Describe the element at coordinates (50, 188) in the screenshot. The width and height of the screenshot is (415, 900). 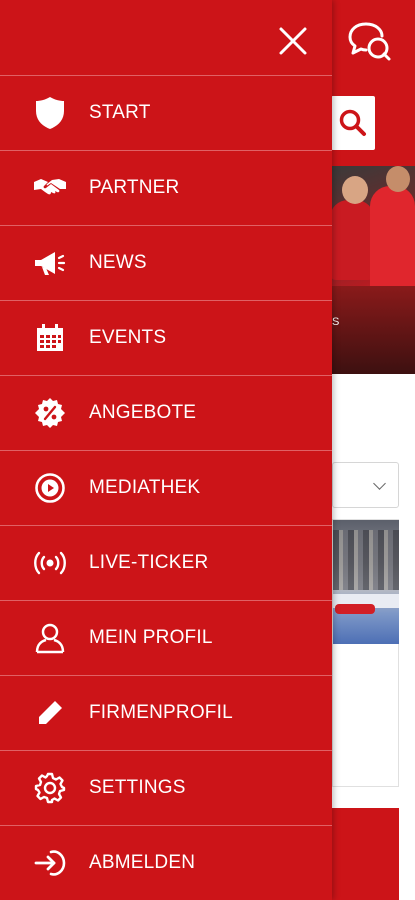
I see `handshake-icon` at that location.